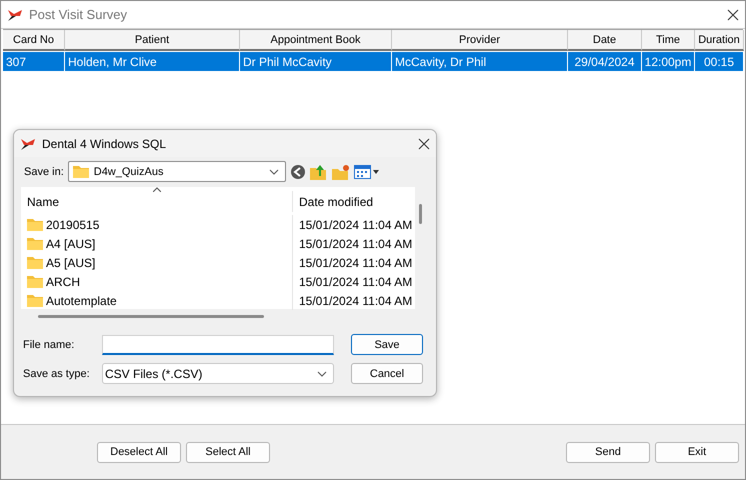 Image resolution: width=746 pixels, height=480 pixels. What do you see at coordinates (63, 281) in the screenshot?
I see `folder-name: ARCH` at bounding box center [63, 281].